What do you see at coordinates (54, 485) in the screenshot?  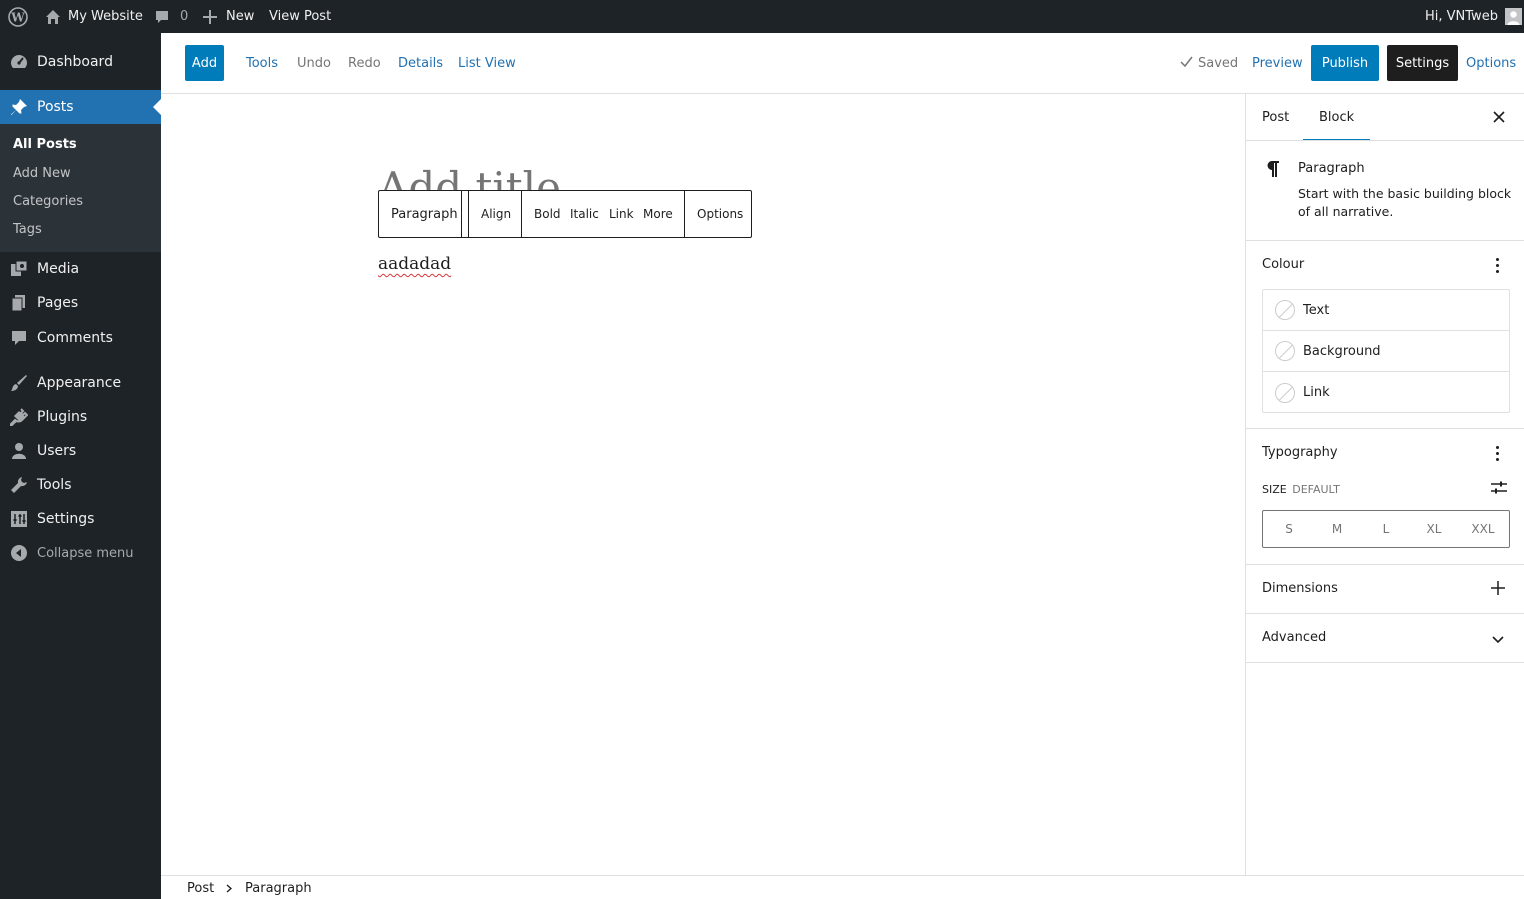 I see `menu-label: Tools` at bounding box center [54, 485].